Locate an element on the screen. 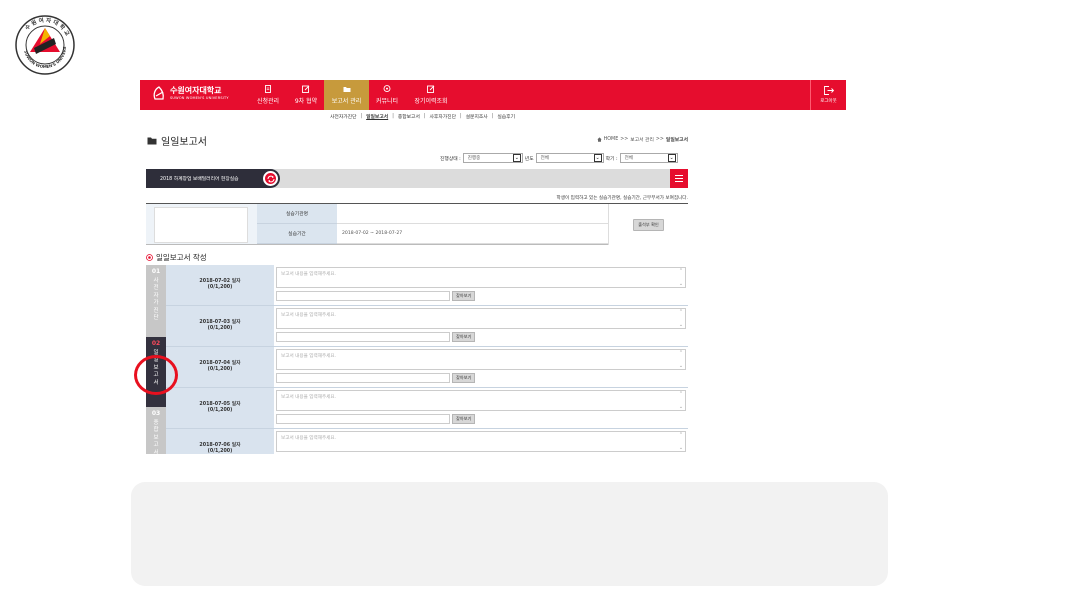 The width and height of the screenshot is (1080, 608). report-input-cell: 보고서 내용을 입력해주세요. ⌃⌄ 찾아보기 is located at coordinates (481, 408).